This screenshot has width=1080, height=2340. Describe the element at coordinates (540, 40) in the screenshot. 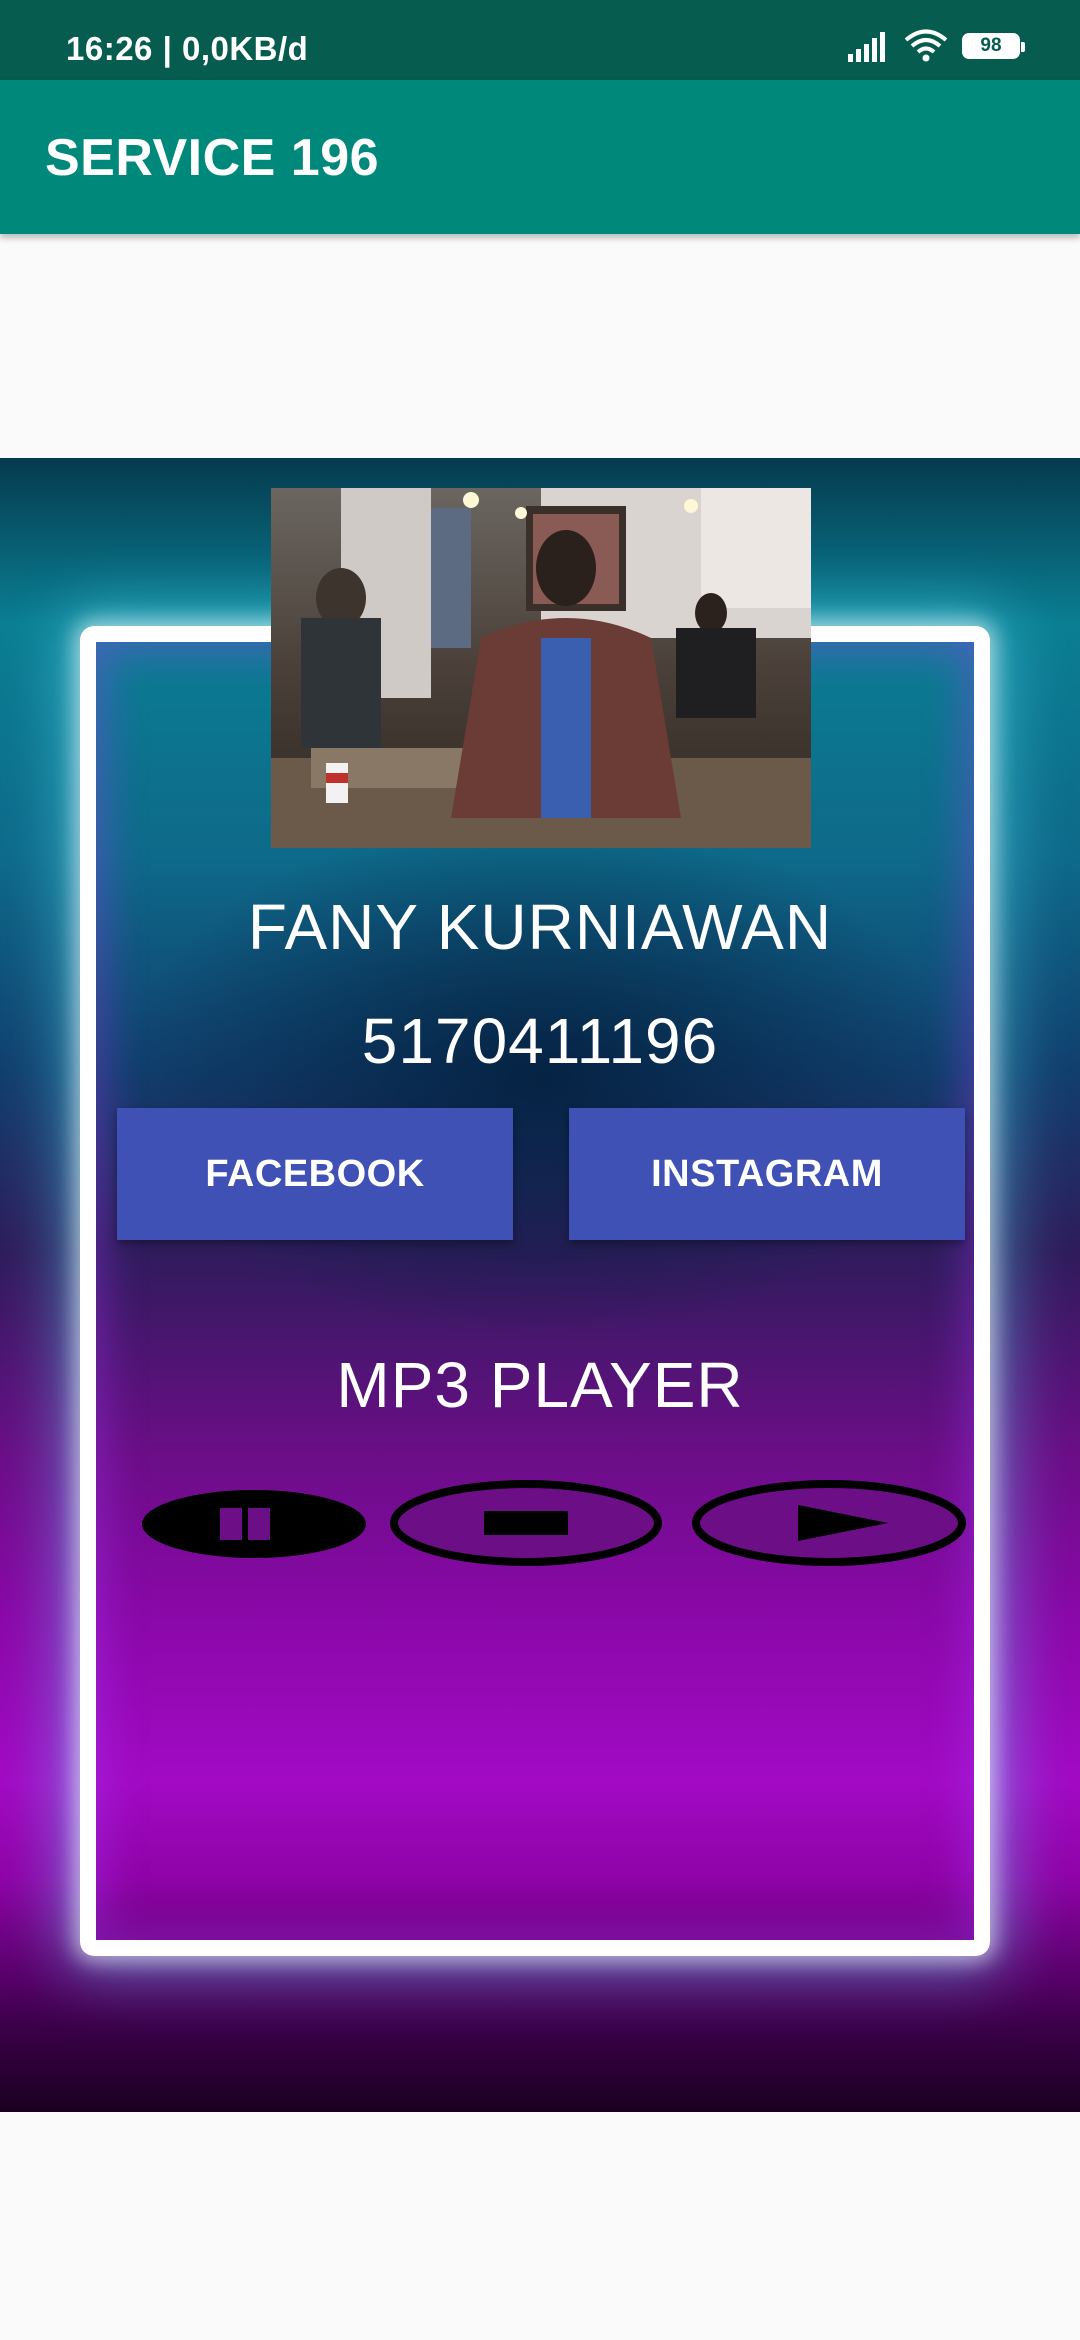

I see `status-bar: 16:26 | 0,0KB/d 98` at that location.